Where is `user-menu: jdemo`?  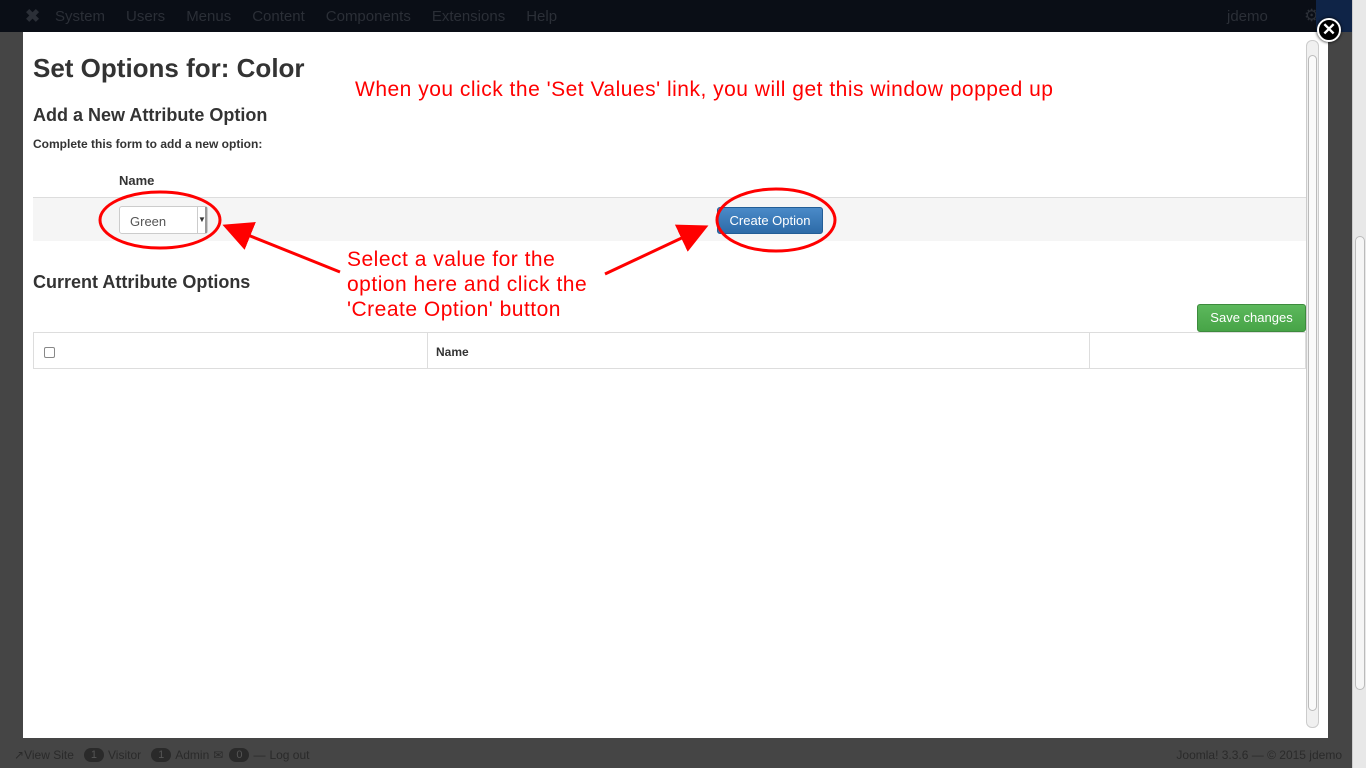
user-menu: jdemo is located at coordinates (1247, 16).